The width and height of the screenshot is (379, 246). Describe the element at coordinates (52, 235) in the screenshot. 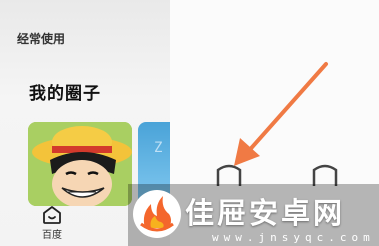

I see `bottom-nav-baidu-label: 百度` at that location.